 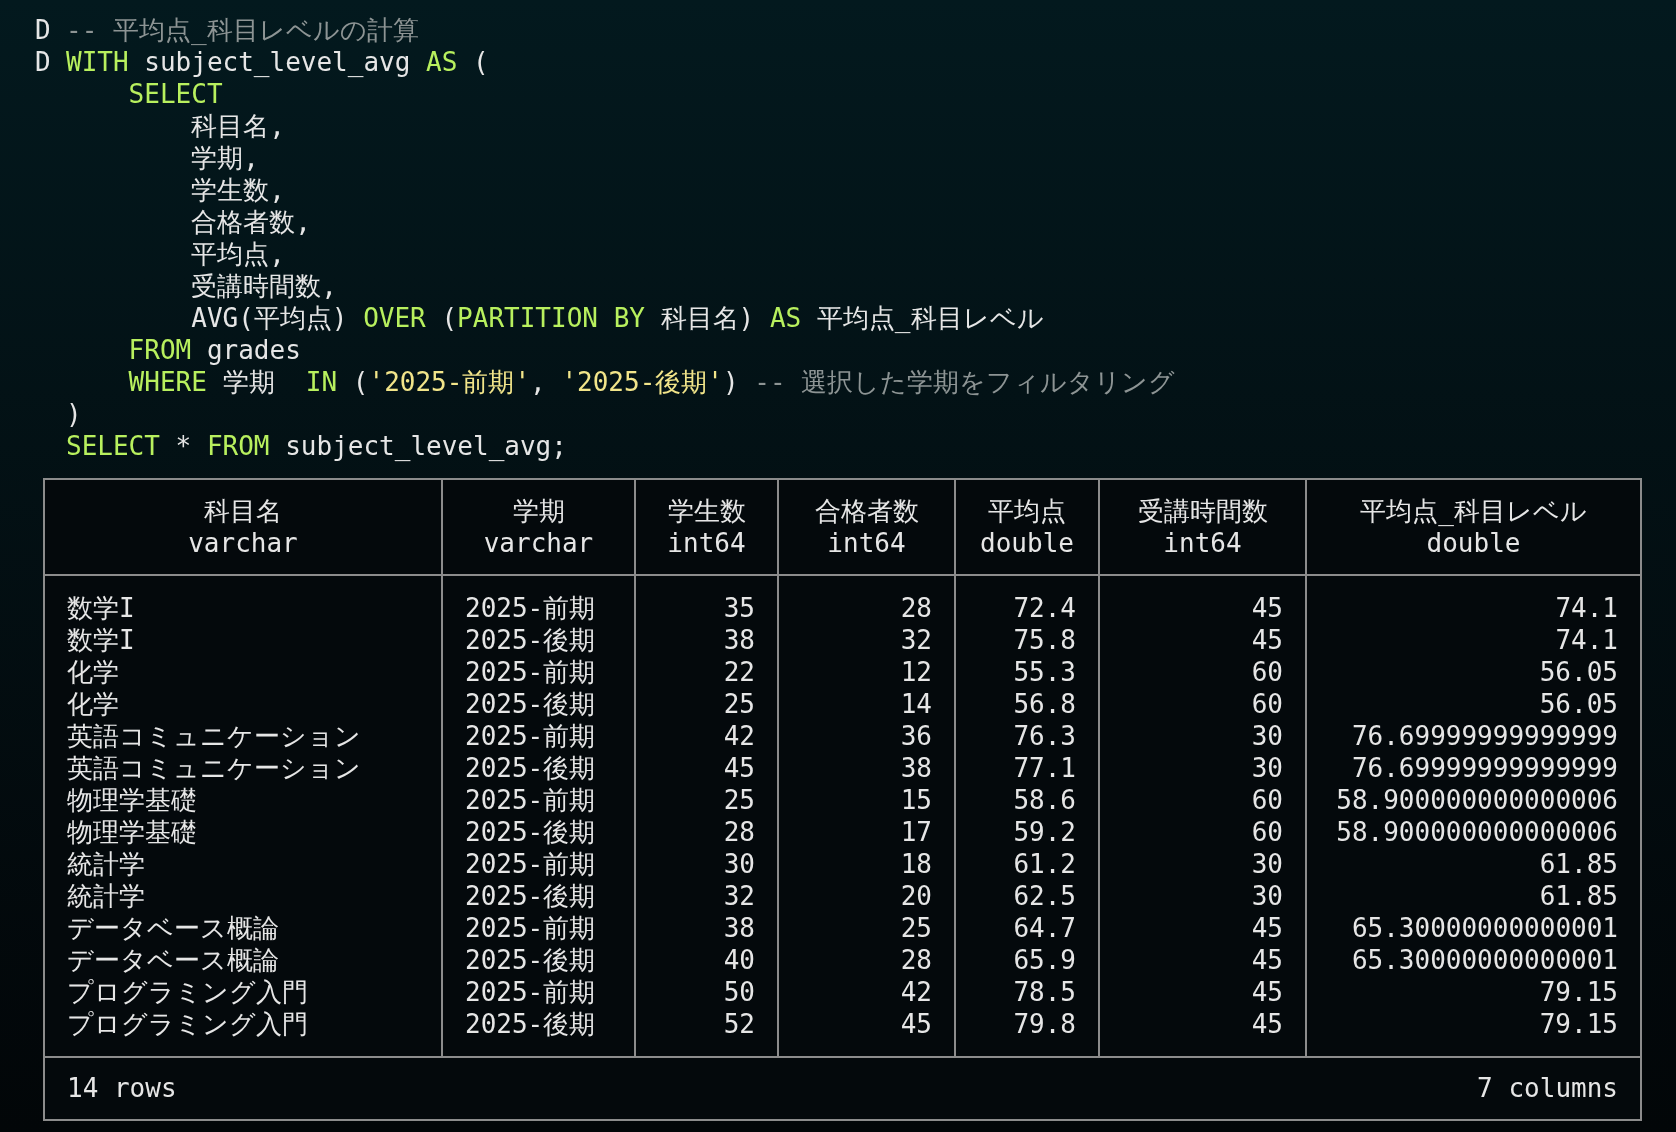 What do you see at coordinates (1202, 511) in the screenshot?
I see `column-name: 受講時間数` at bounding box center [1202, 511].